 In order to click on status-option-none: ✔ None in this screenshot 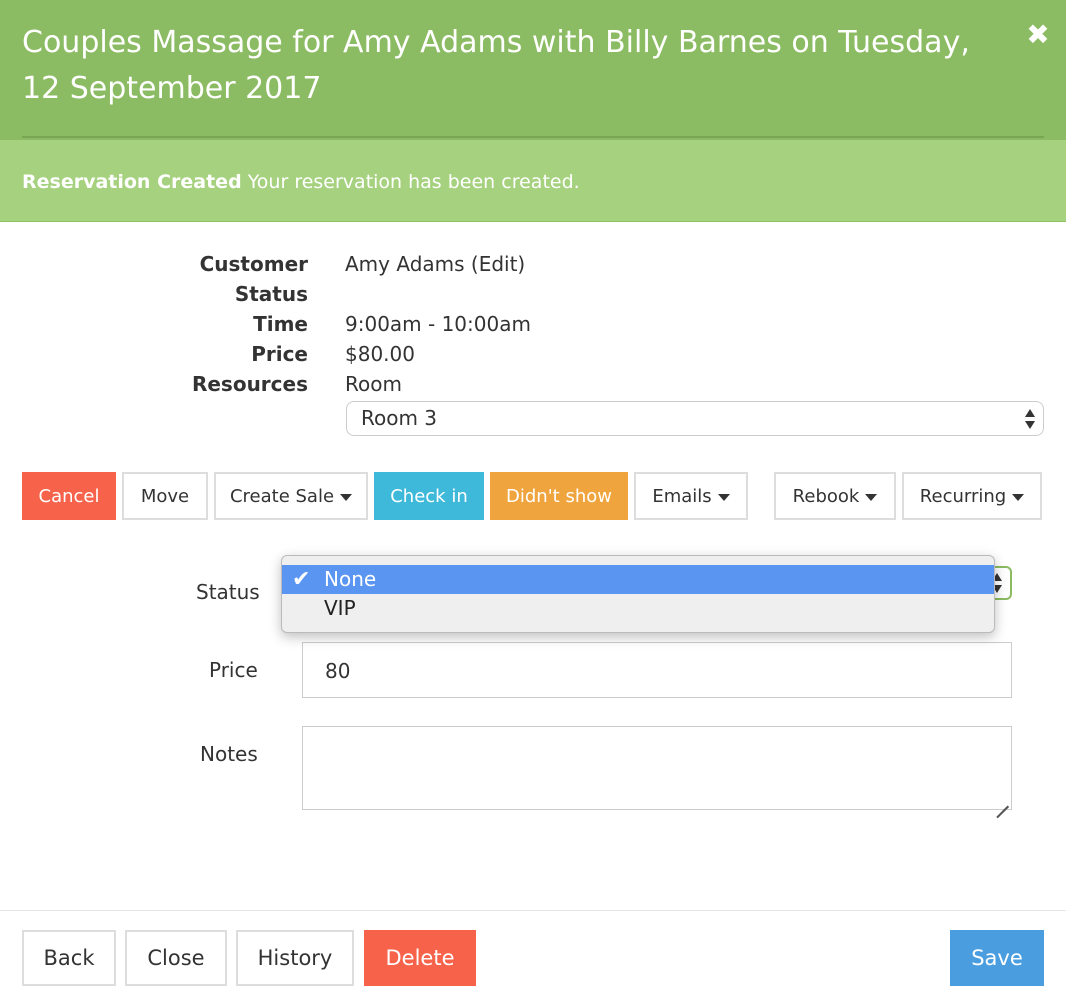, I will do `click(638, 579)`.